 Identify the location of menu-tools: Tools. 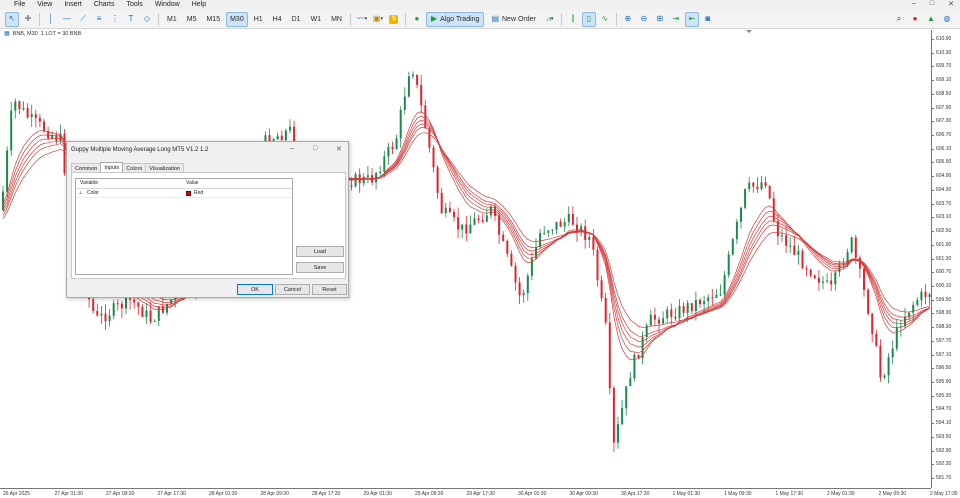
(134, 5).